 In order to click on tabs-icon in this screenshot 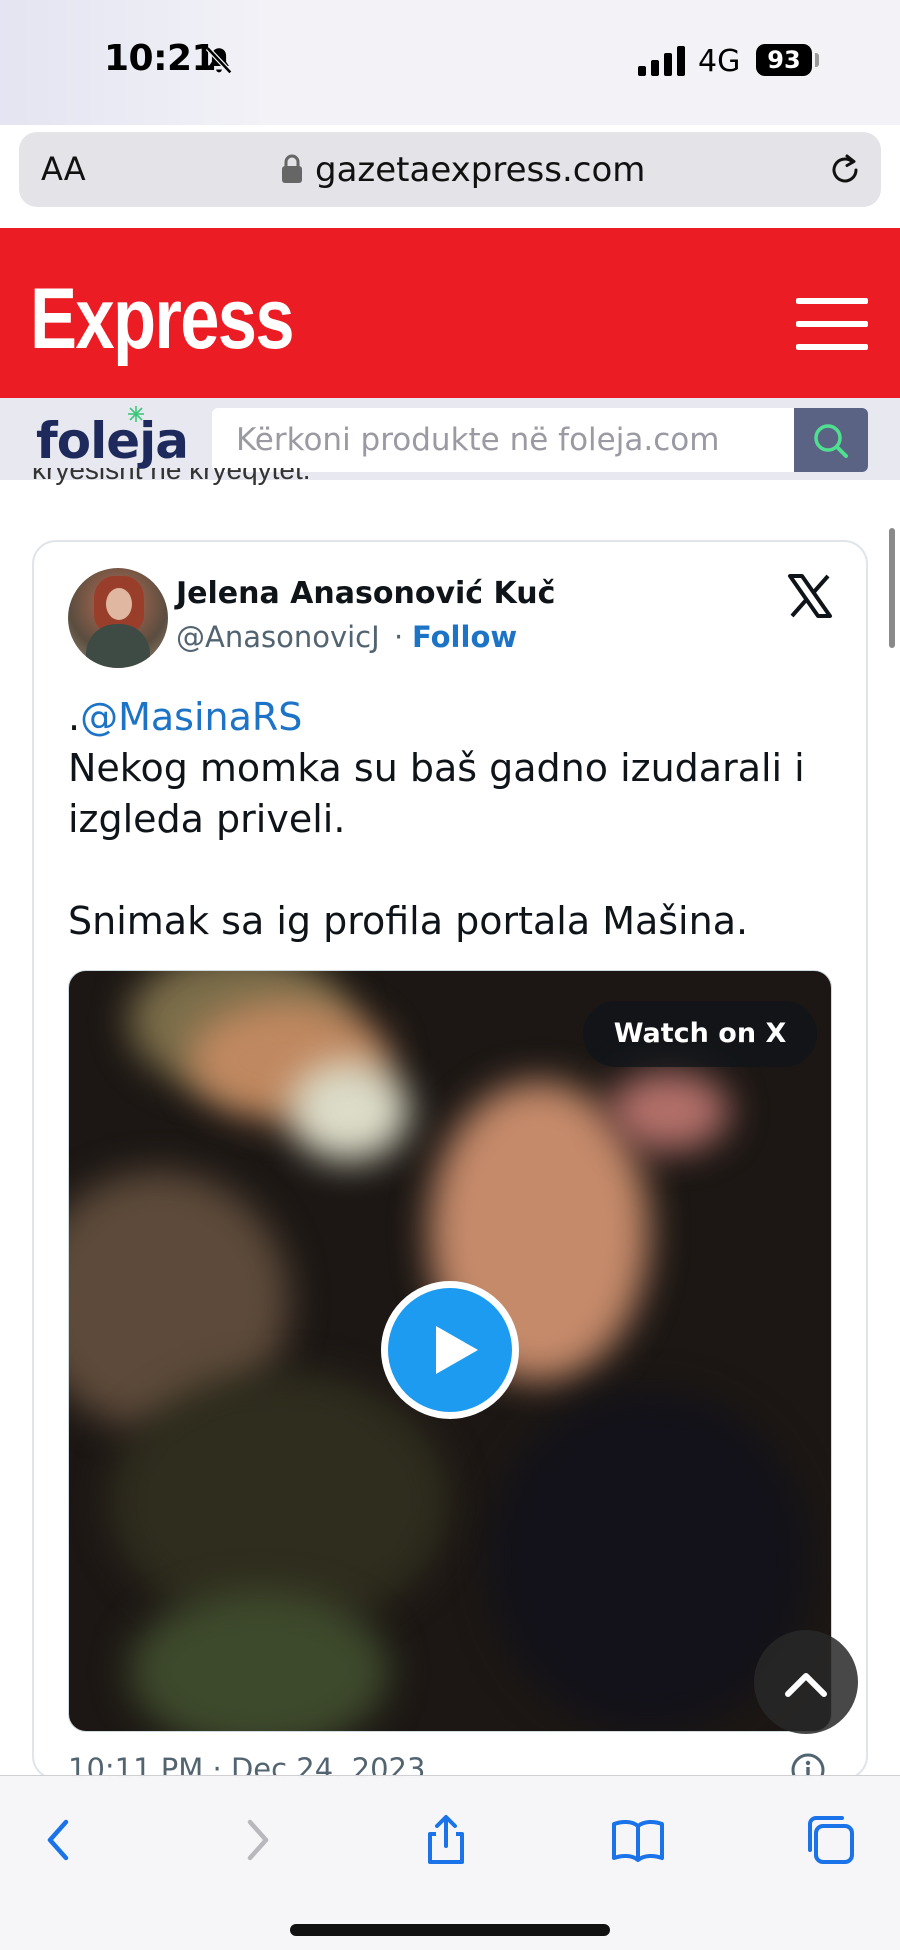, I will do `click(830, 1840)`.